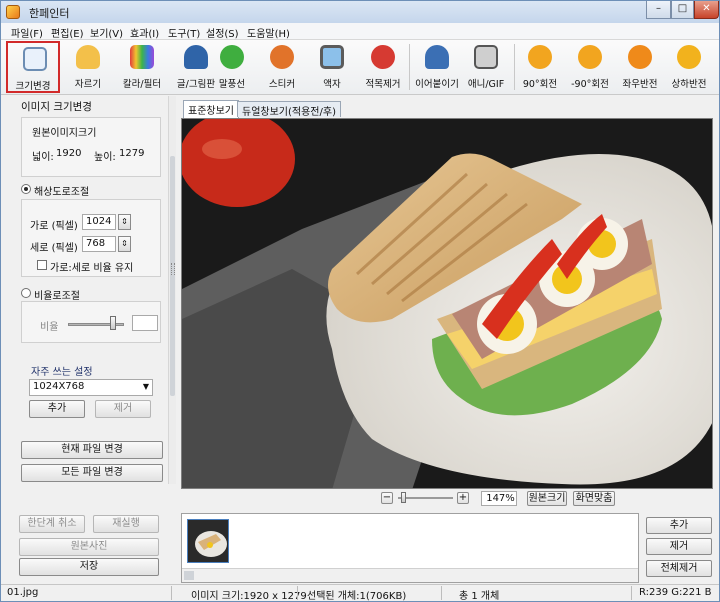  I want to click on apply-current-file-button: 현재 파일 변경, so click(92, 450).